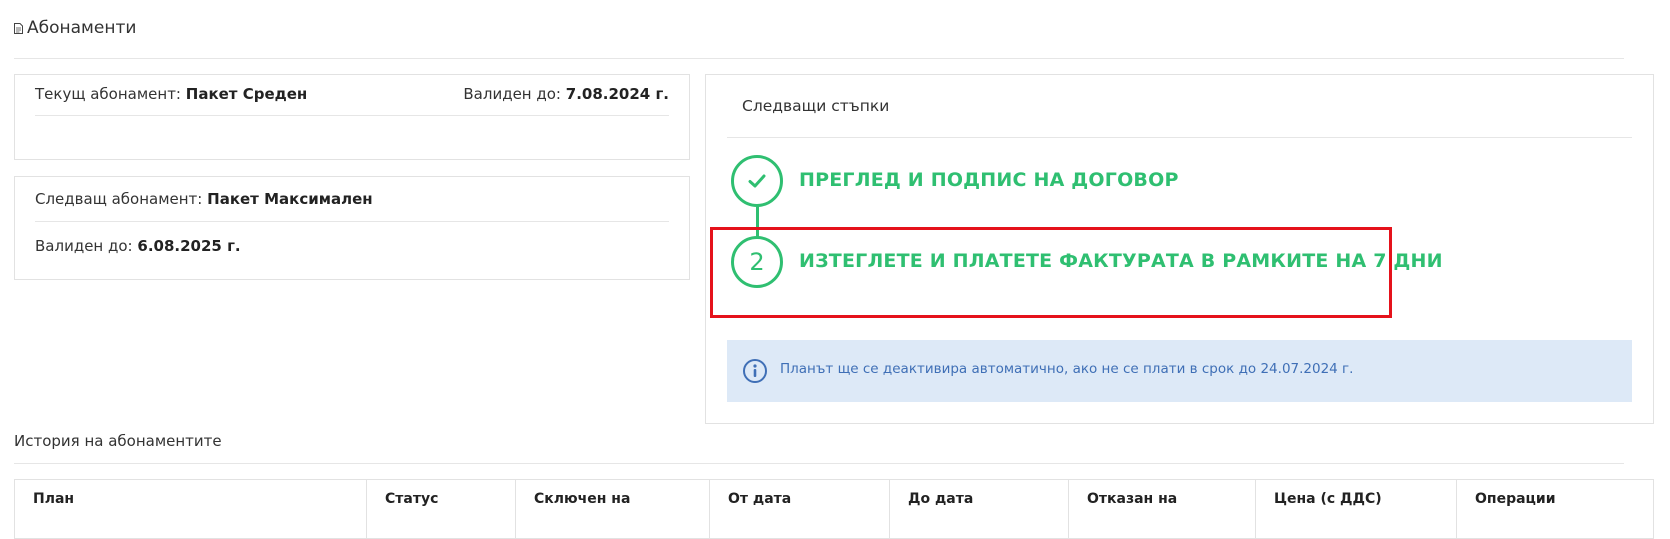 This screenshot has width=1670, height=539. What do you see at coordinates (189, 246) in the screenshot?
I see `valid-until-date: 6.08.2025 г.` at bounding box center [189, 246].